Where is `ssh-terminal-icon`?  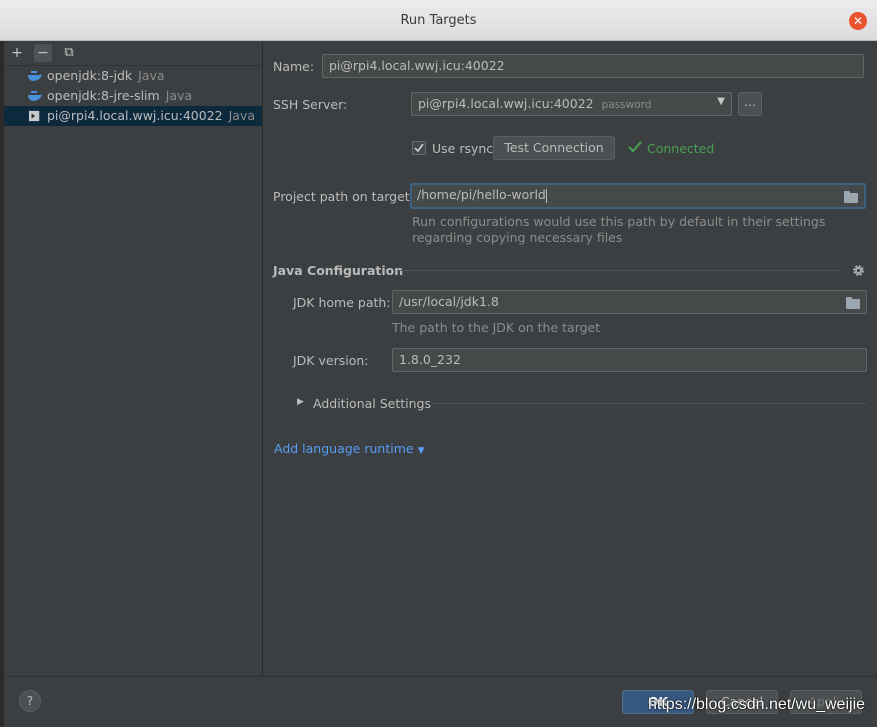 ssh-terminal-icon is located at coordinates (34, 116).